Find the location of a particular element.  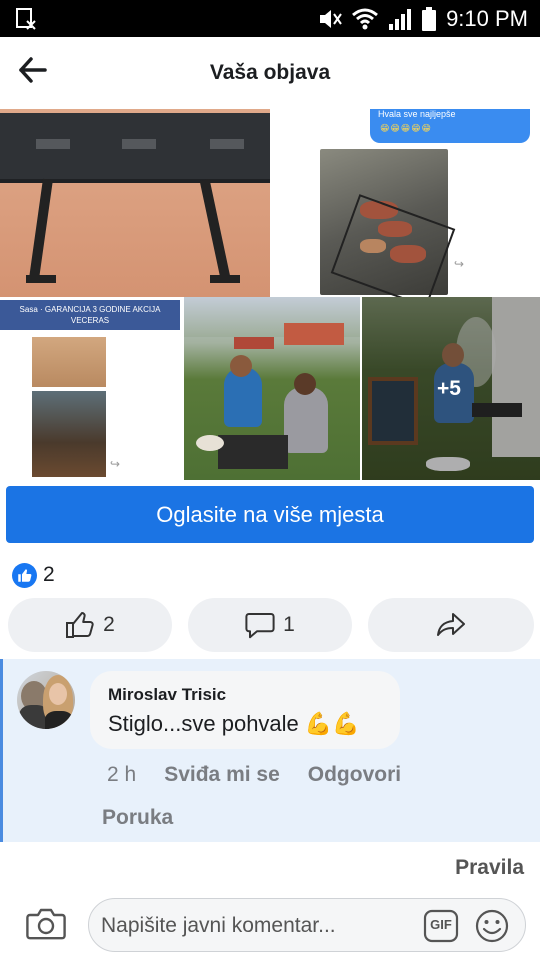

bbq-image is located at coordinates (388, 223).